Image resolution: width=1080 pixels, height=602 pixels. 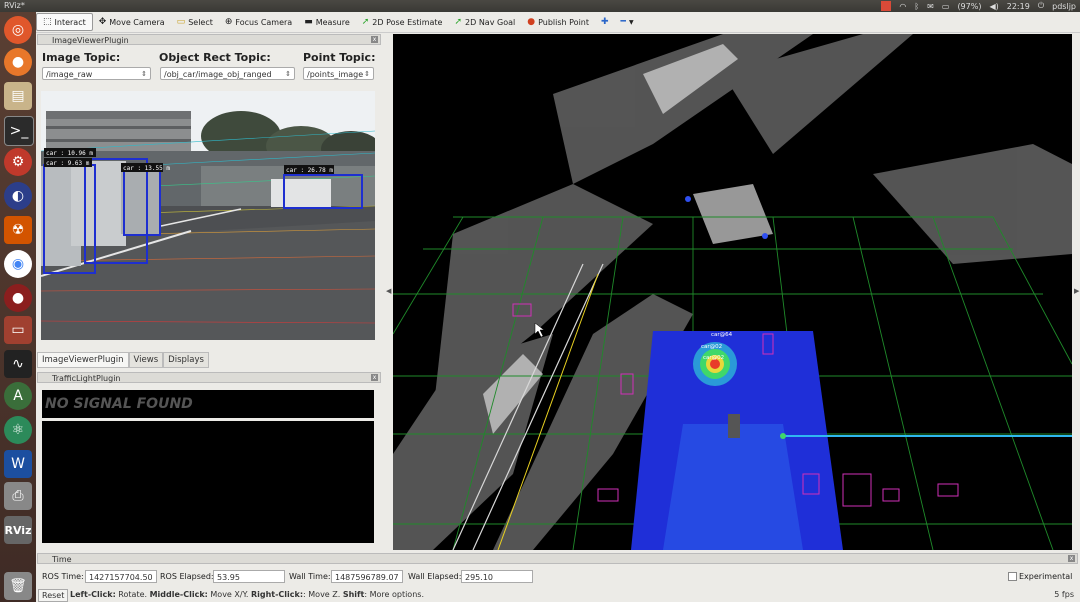 I want to click on experimental-label: Experimental, so click(x=1046, y=576).